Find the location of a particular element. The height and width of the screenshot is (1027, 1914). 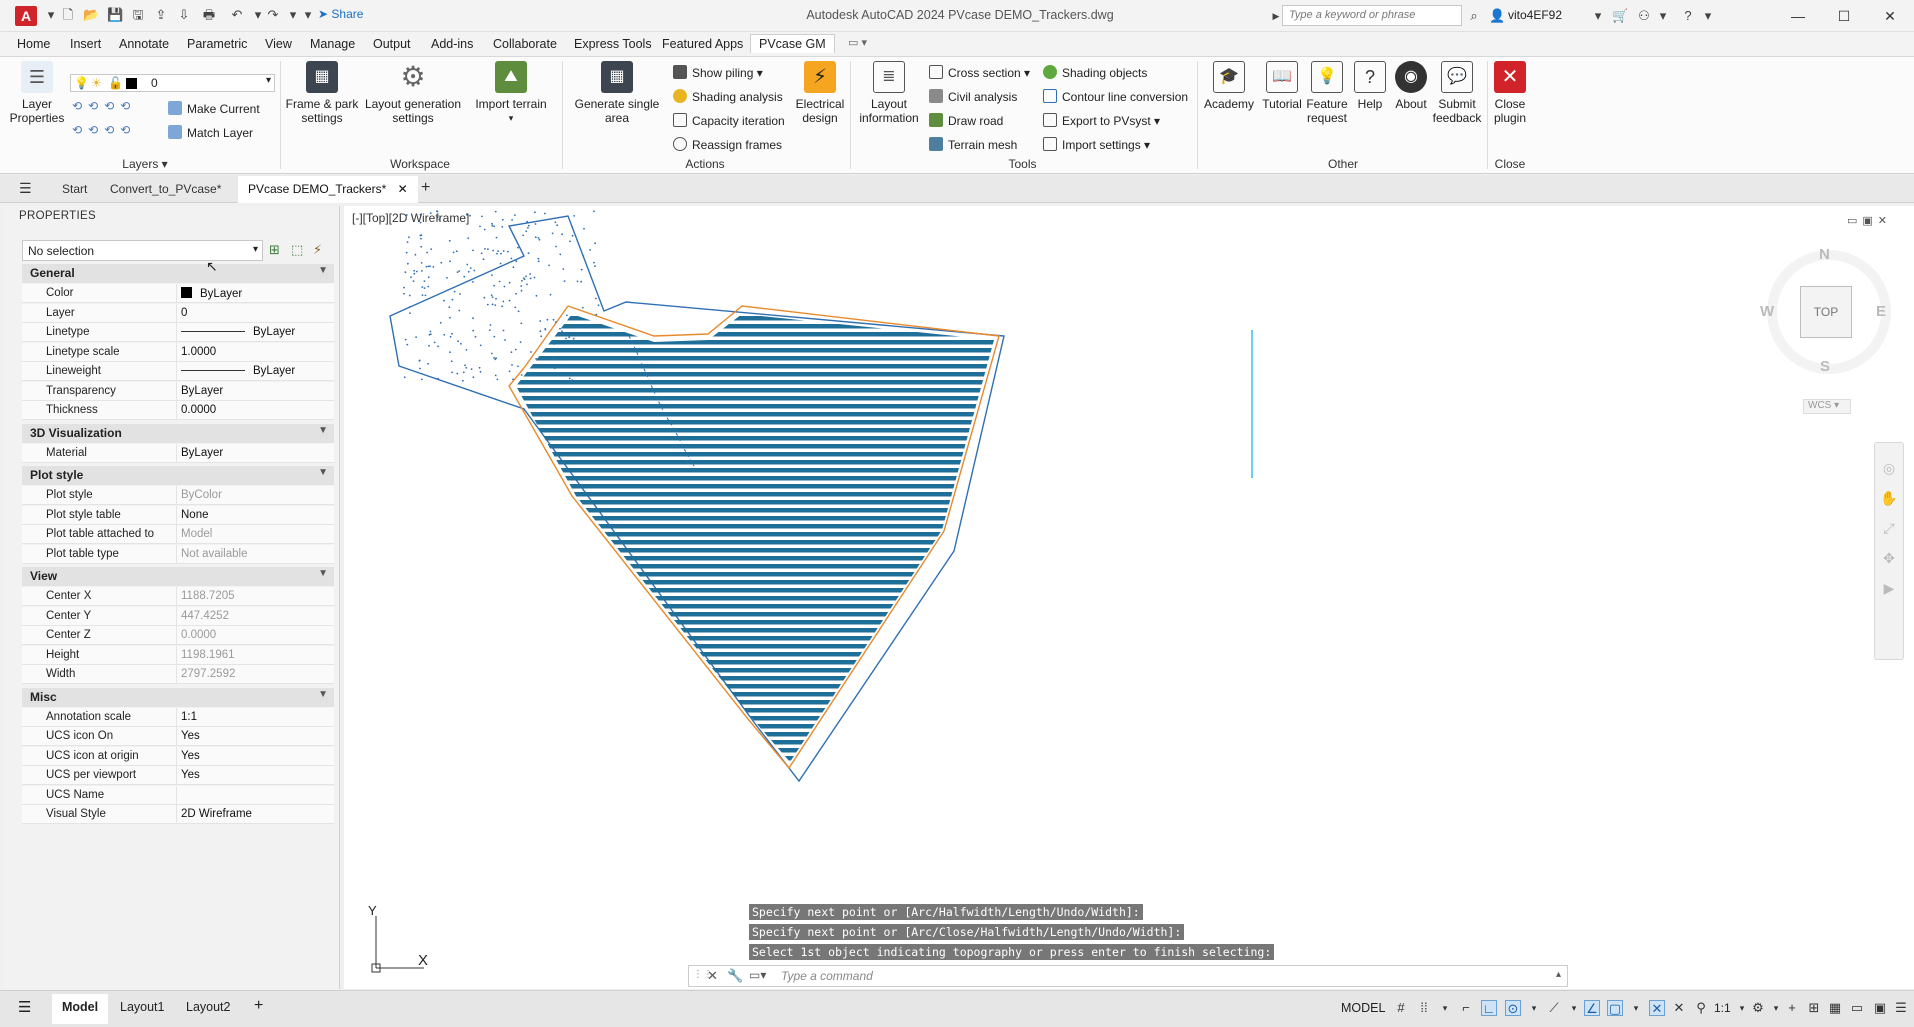

undo-dropdown-icon: ▾ is located at coordinates (258, 15).